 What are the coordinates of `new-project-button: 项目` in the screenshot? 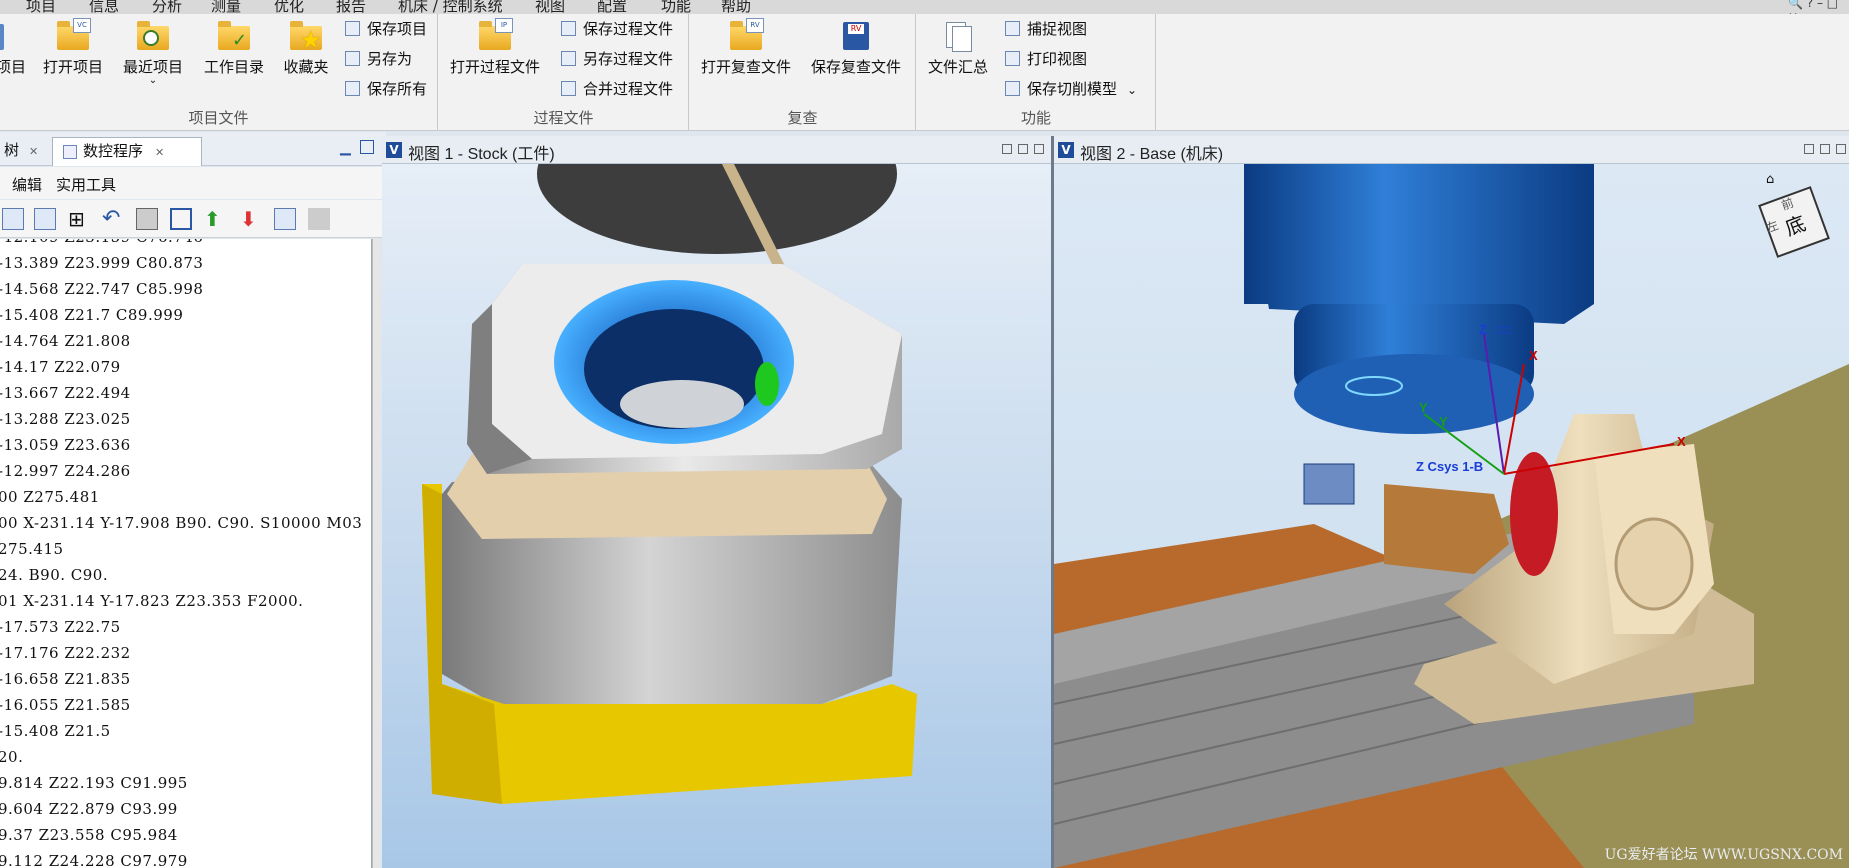 It's located at (13, 48).